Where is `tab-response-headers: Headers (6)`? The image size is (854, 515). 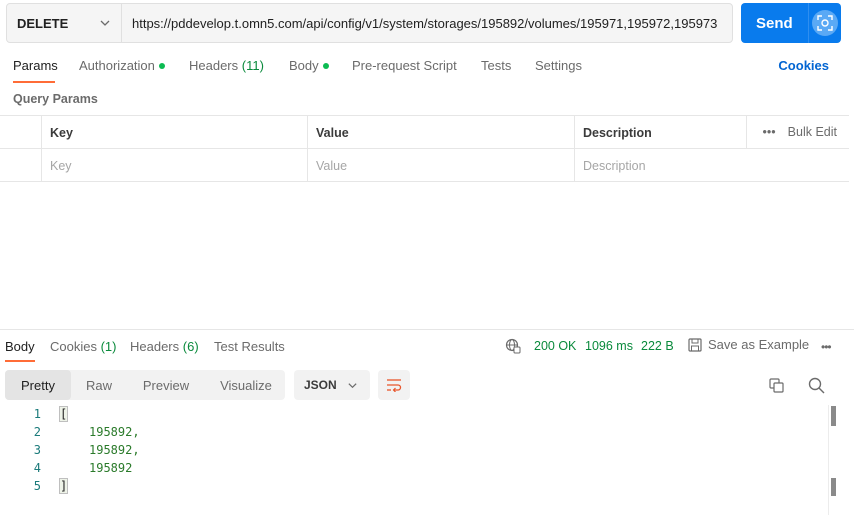
tab-response-headers: Headers (6) is located at coordinates (164, 346).